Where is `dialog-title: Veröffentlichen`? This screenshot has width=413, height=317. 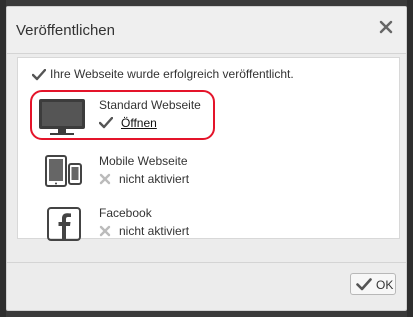
dialog-title: Veröffentlichen is located at coordinates (65, 30).